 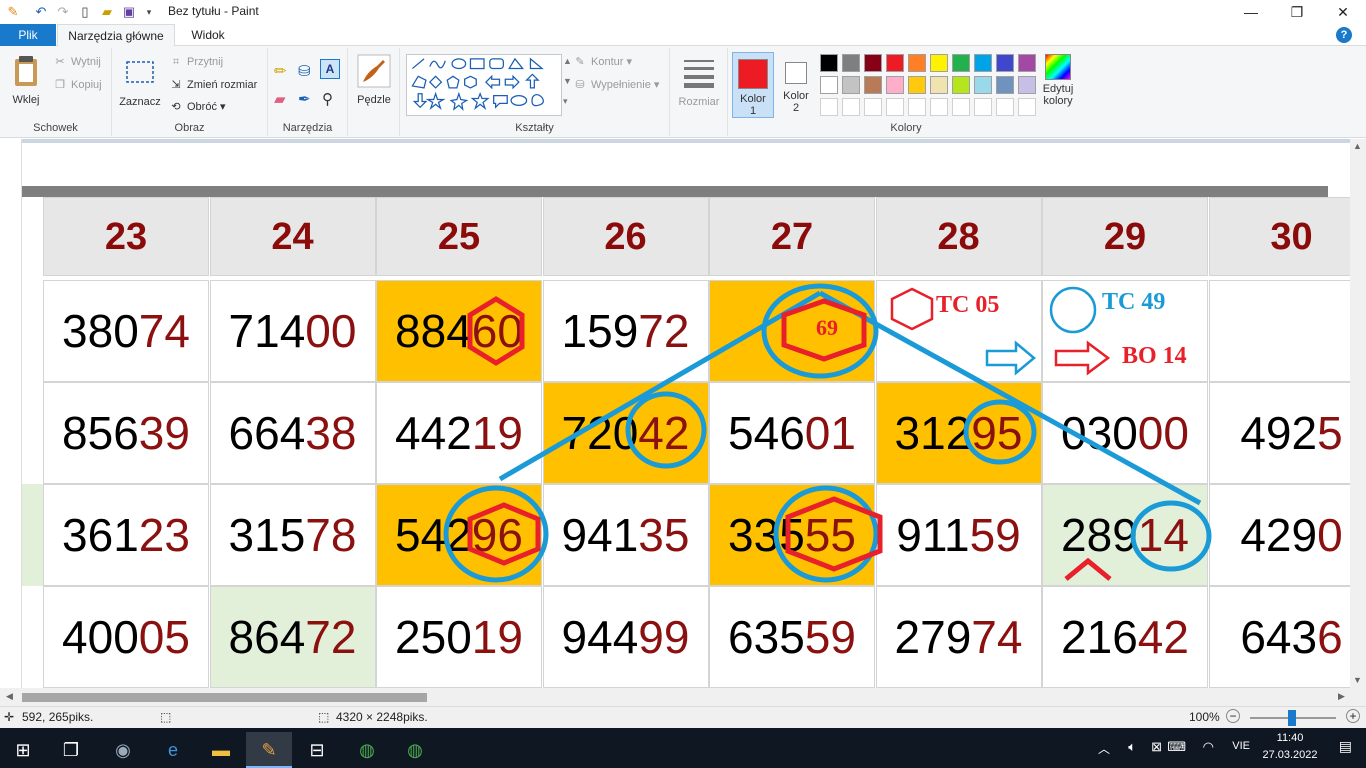 What do you see at coordinates (195, 62) in the screenshot?
I see `crop-button: ⌗ Przytnij` at bounding box center [195, 62].